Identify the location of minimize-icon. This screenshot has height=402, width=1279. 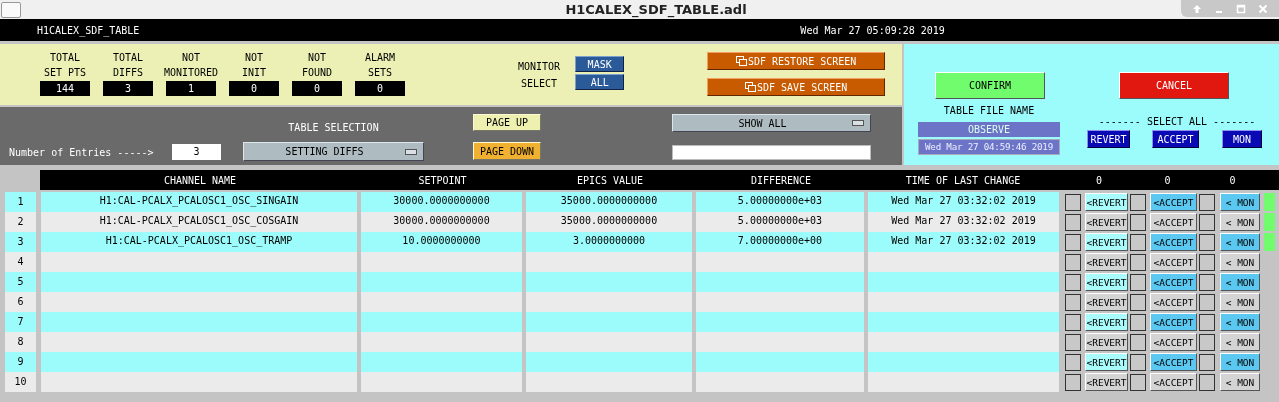
(1219, 11).